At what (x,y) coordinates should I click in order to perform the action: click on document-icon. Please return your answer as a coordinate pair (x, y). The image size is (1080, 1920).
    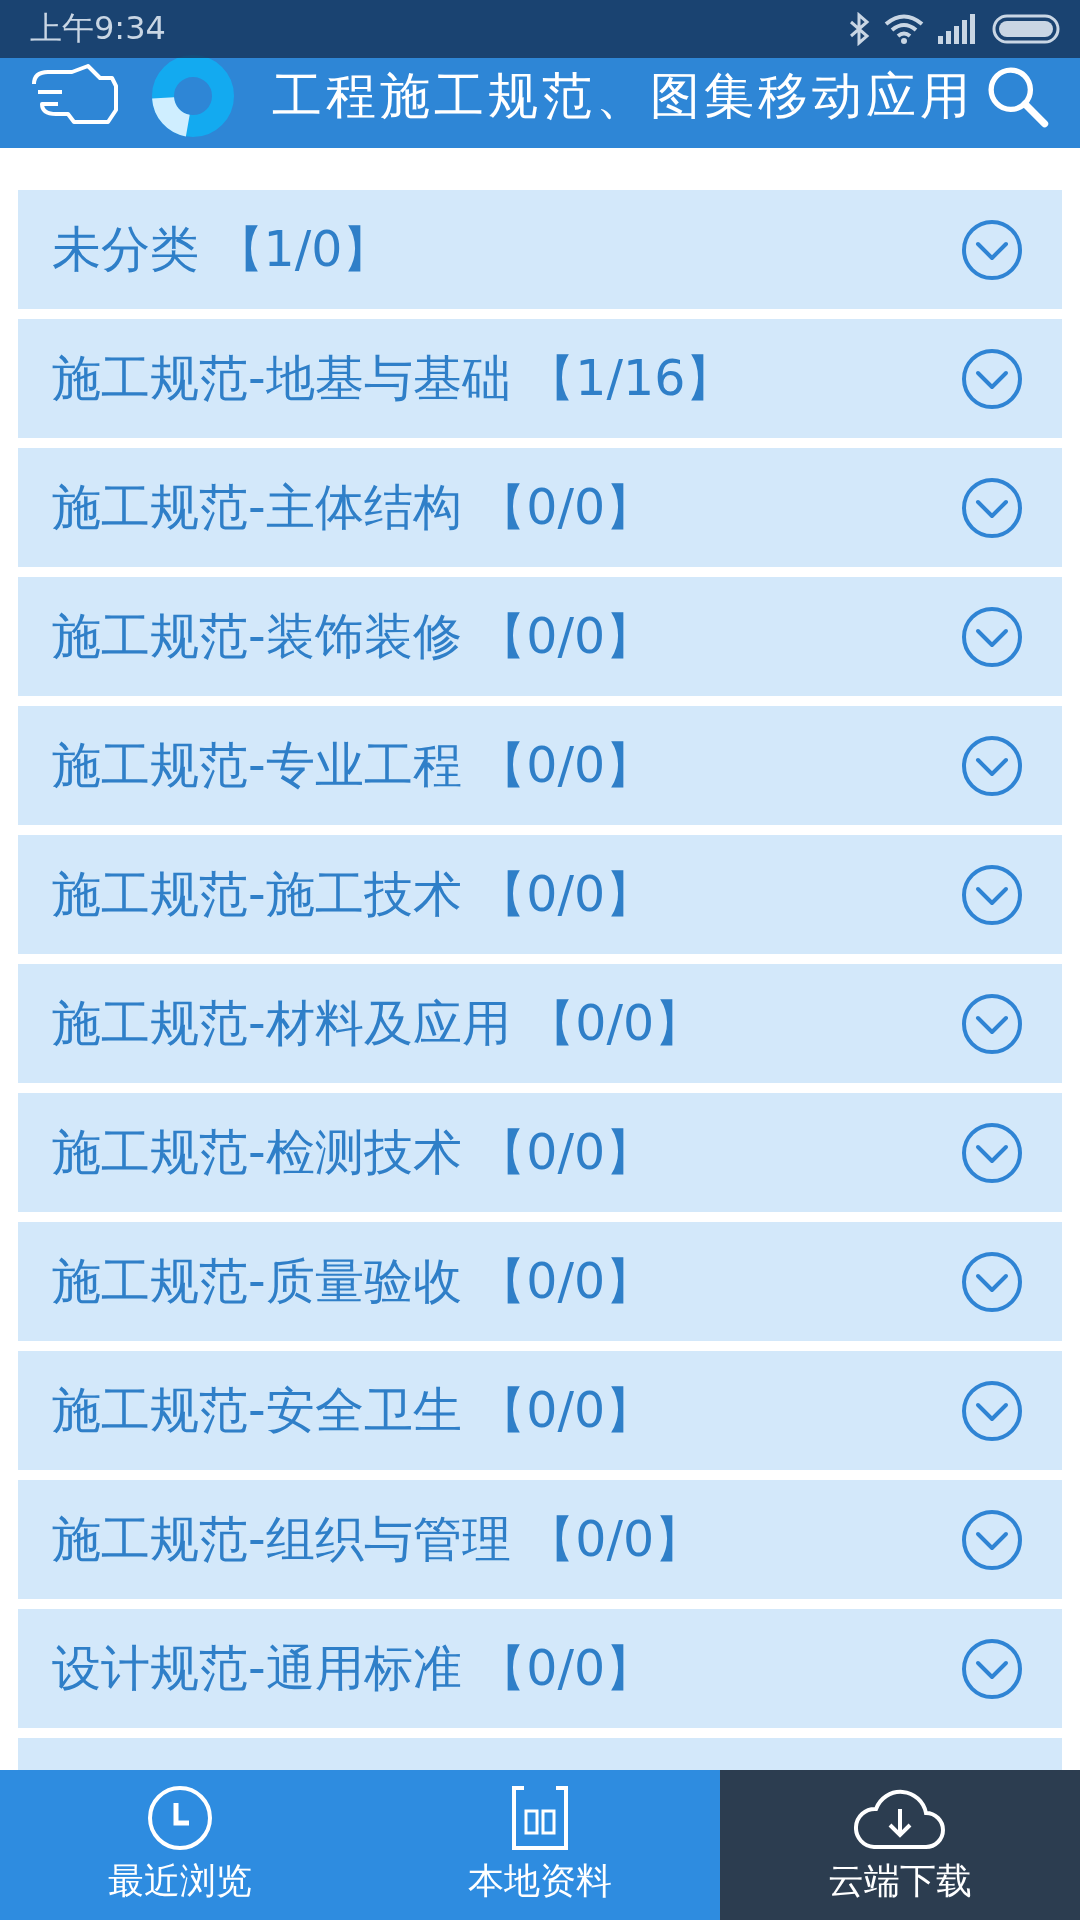
    Looking at the image, I should click on (540, 1817).